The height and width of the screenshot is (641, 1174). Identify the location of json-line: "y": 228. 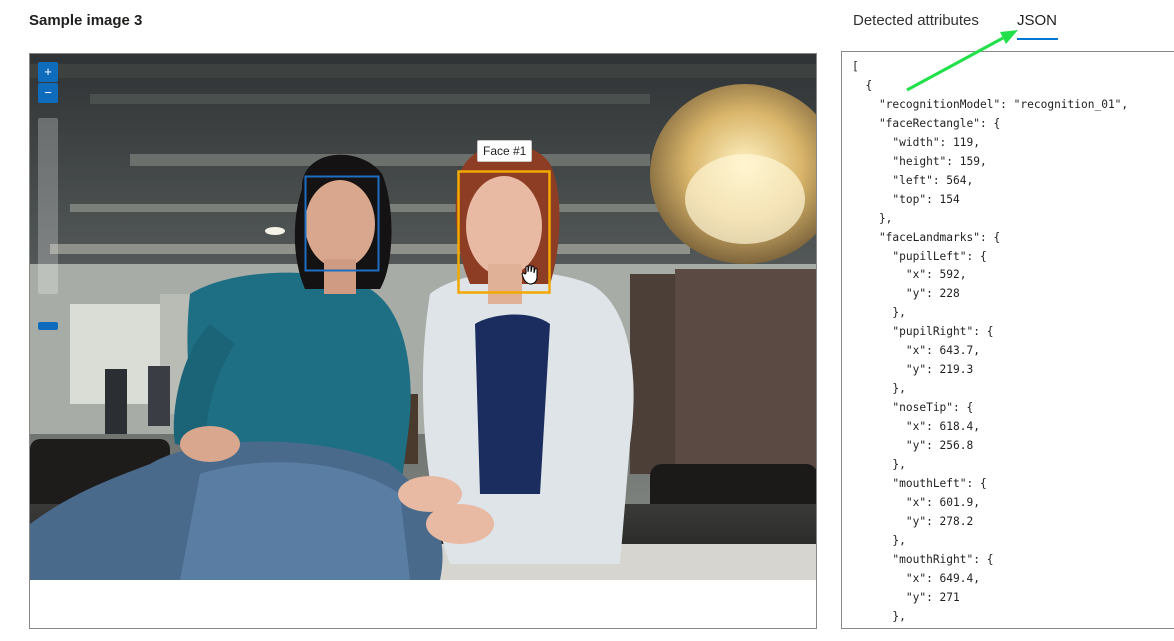
(906, 294).